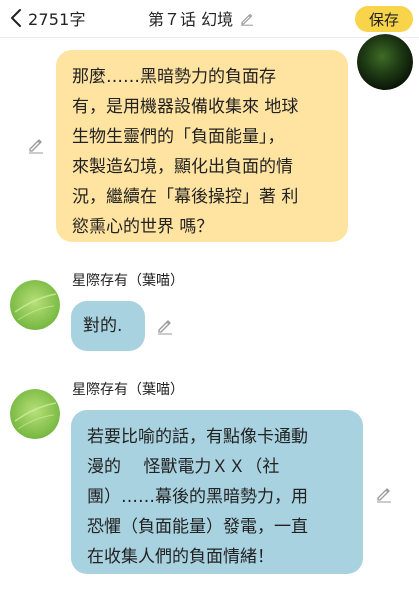  I want to click on dark-green-orb-avatar, so click(385, 62).